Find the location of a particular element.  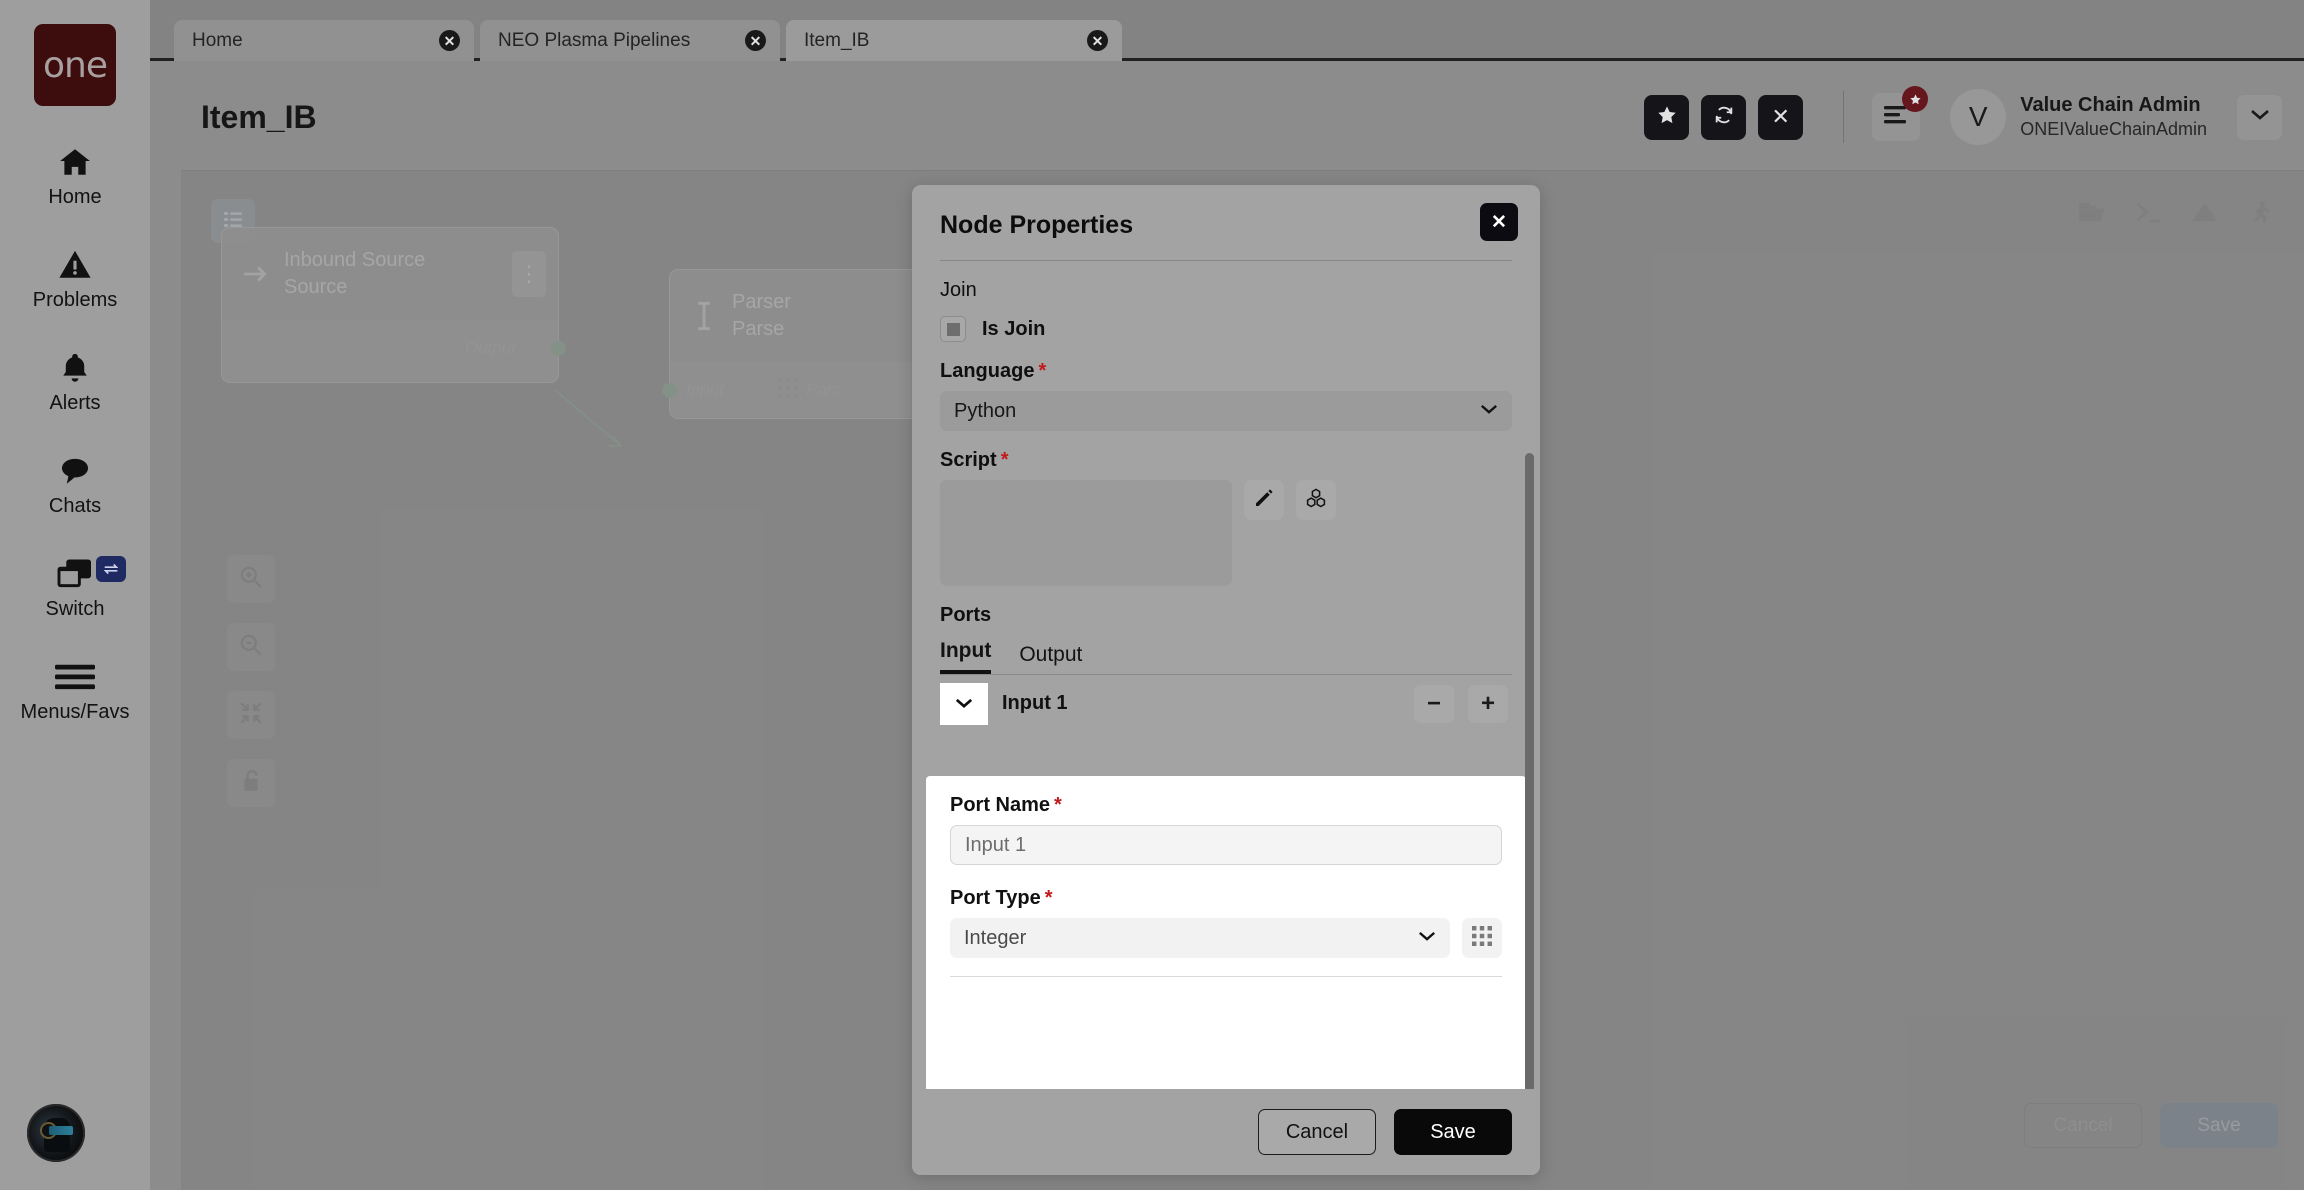

sidebar-label-home: Home is located at coordinates (75, 197).